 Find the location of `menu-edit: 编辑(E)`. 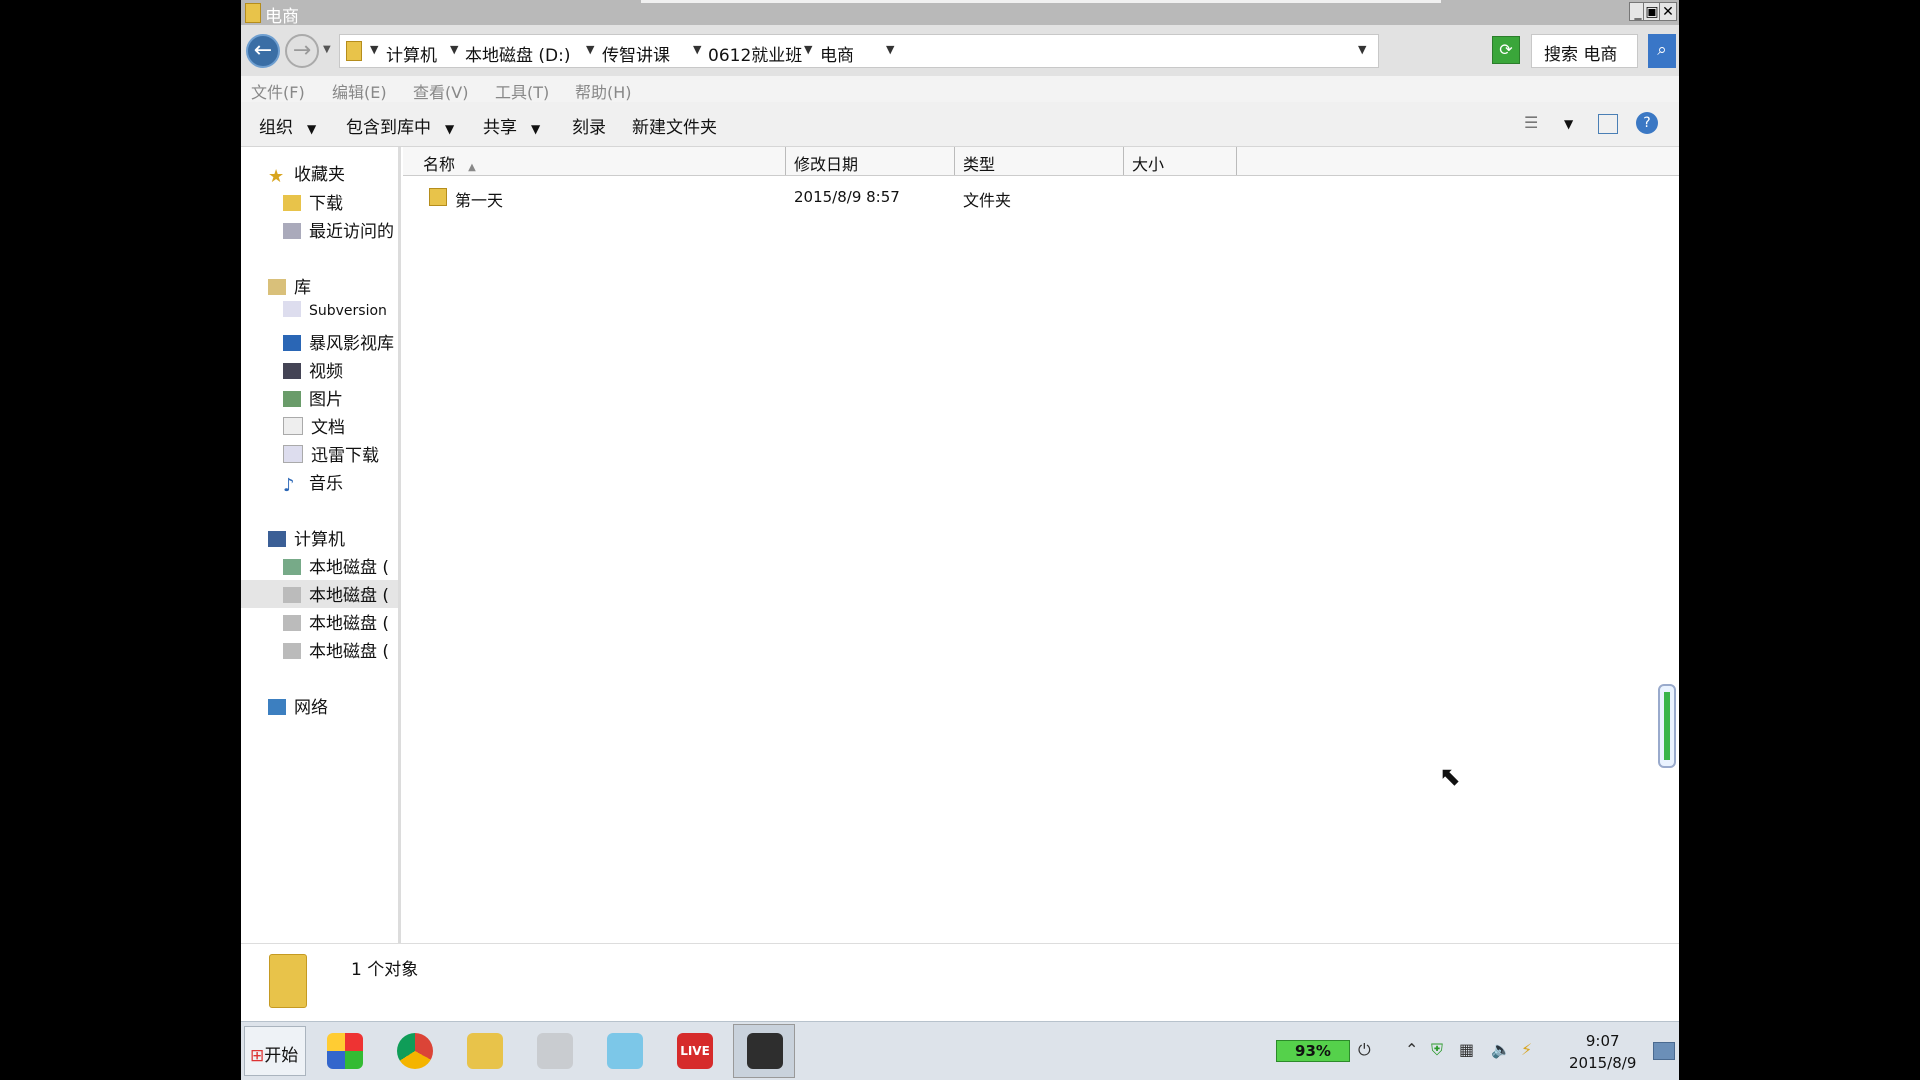

menu-edit: 编辑(E) is located at coordinates (359, 91).